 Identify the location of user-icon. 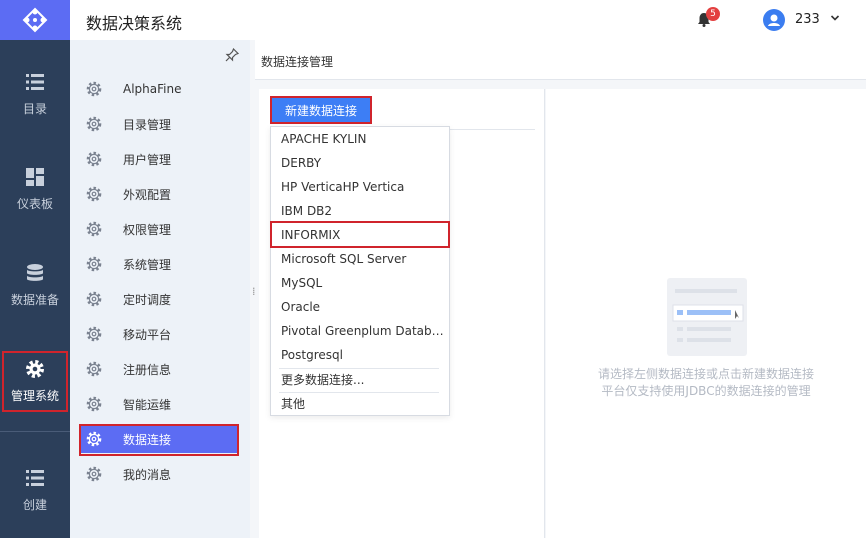
(774, 20).